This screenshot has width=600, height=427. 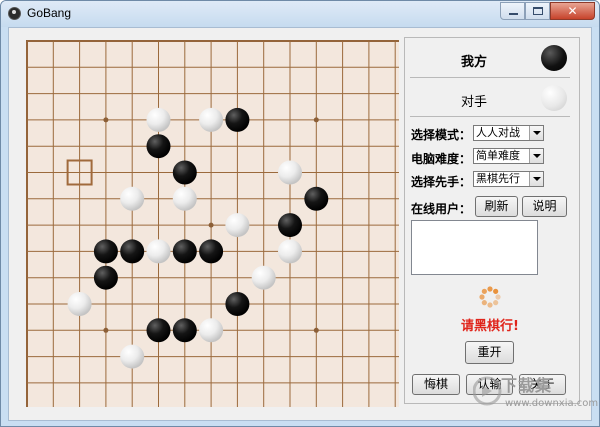 I want to click on help-button: 说明, so click(x=544, y=206).